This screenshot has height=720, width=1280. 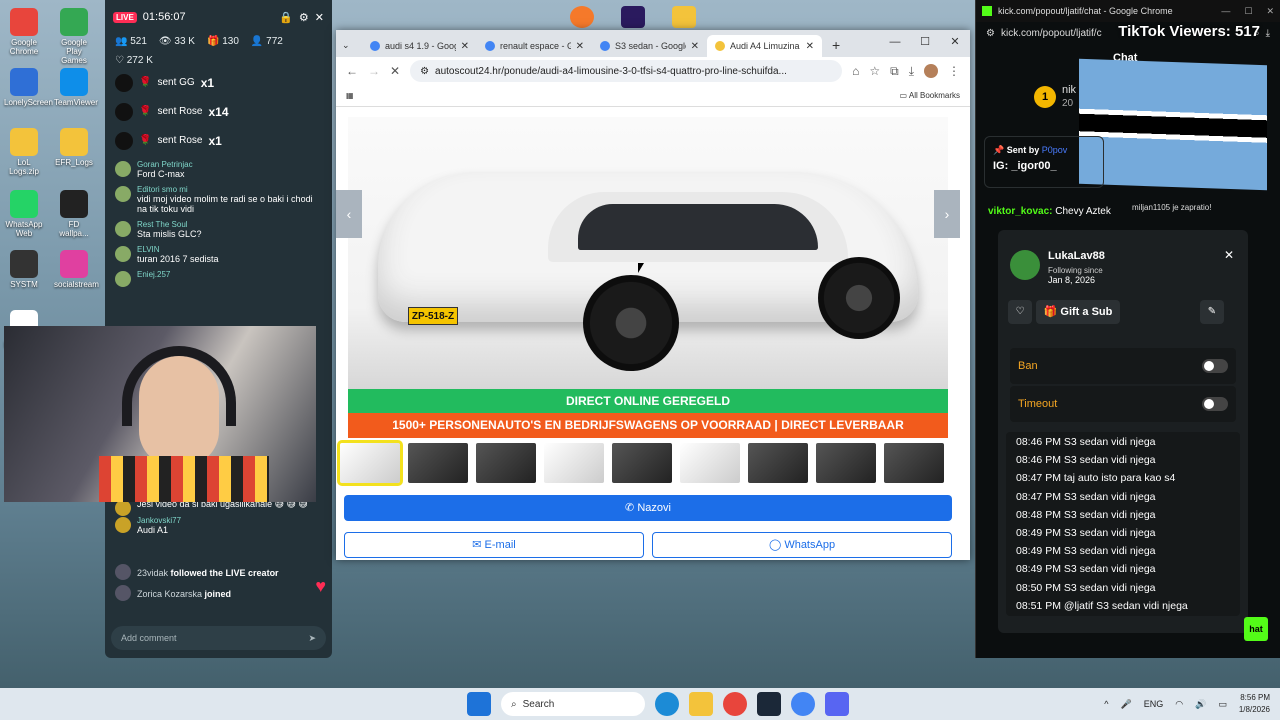 What do you see at coordinates (836, 45) in the screenshot?
I see `new-tab-button: +` at bounding box center [836, 45].